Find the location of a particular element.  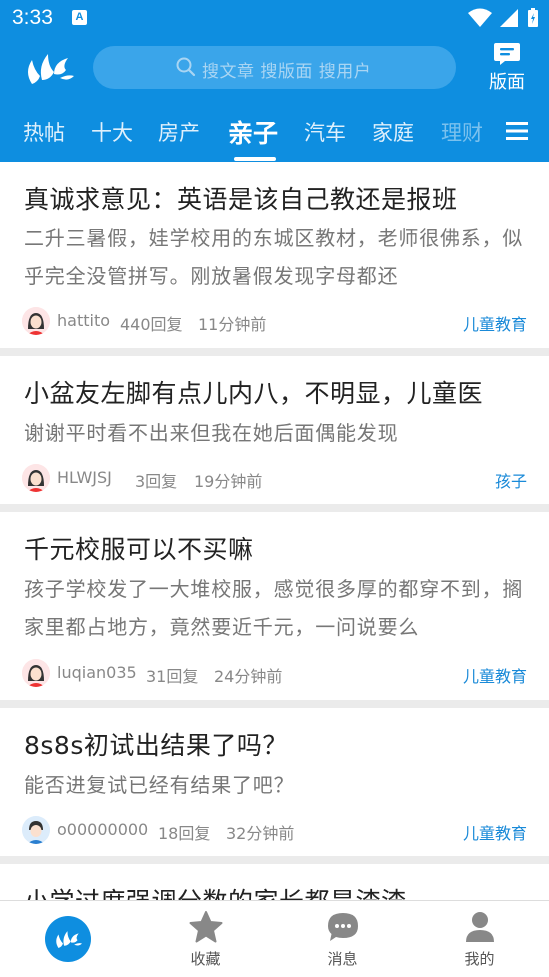

reply-count: 31回复 is located at coordinates (172, 676).